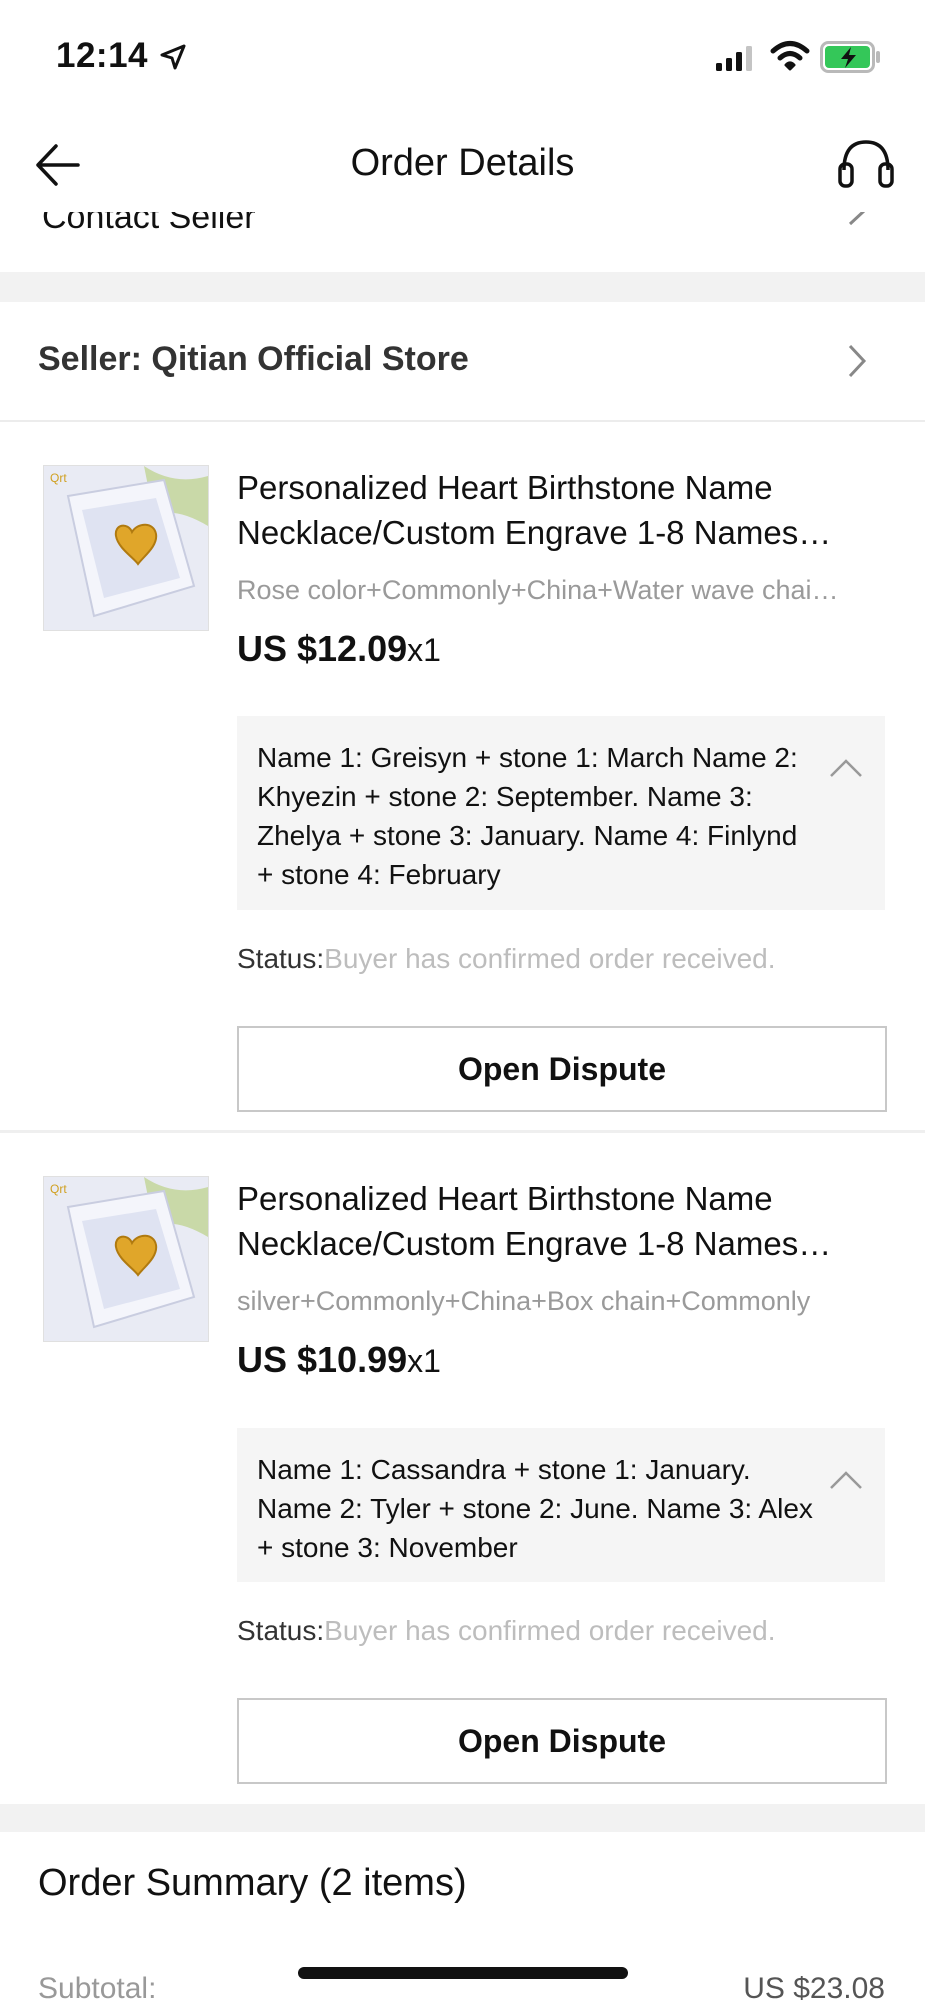 The width and height of the screenshot is (925, 2006). What do you see at coordinates (97, 1988) in the screenshot?
I see `subtotal-label: Subtotal:` at bounding box center [97, 1988].